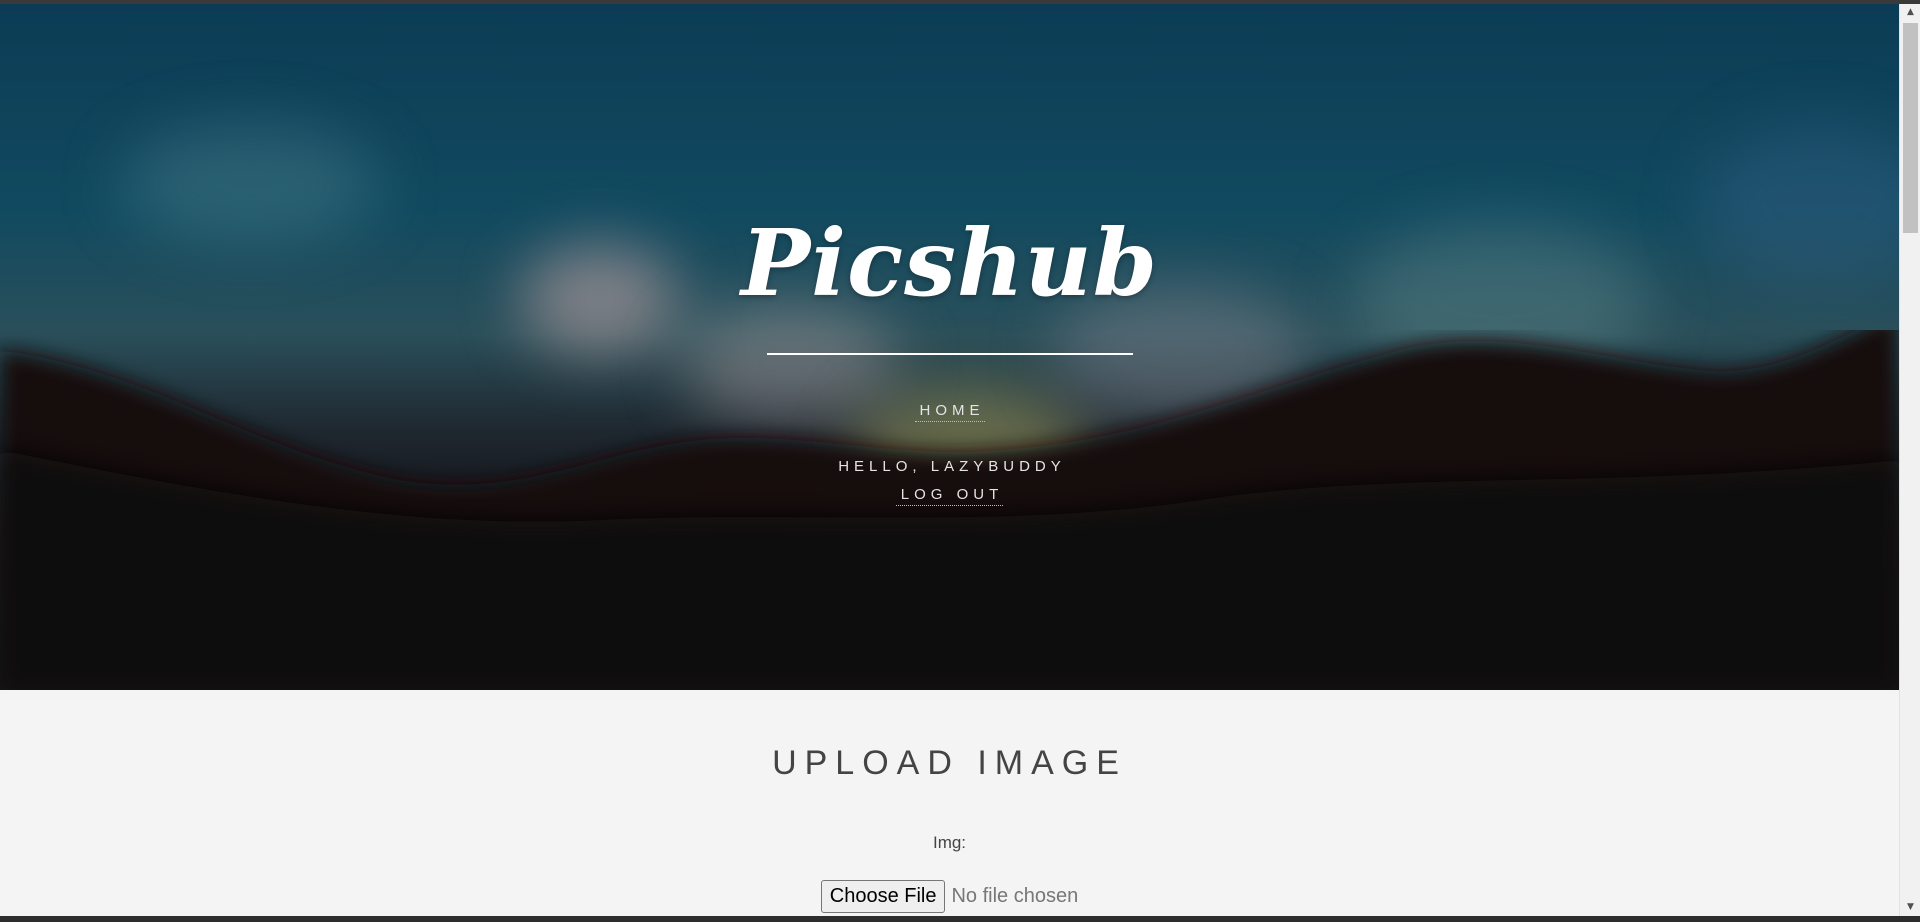  What do you see at coordinates (1909, 460) in the screenshot?
I see `vertical-scrollbar: ▲ ▼` at bounding box center [1909, 460].